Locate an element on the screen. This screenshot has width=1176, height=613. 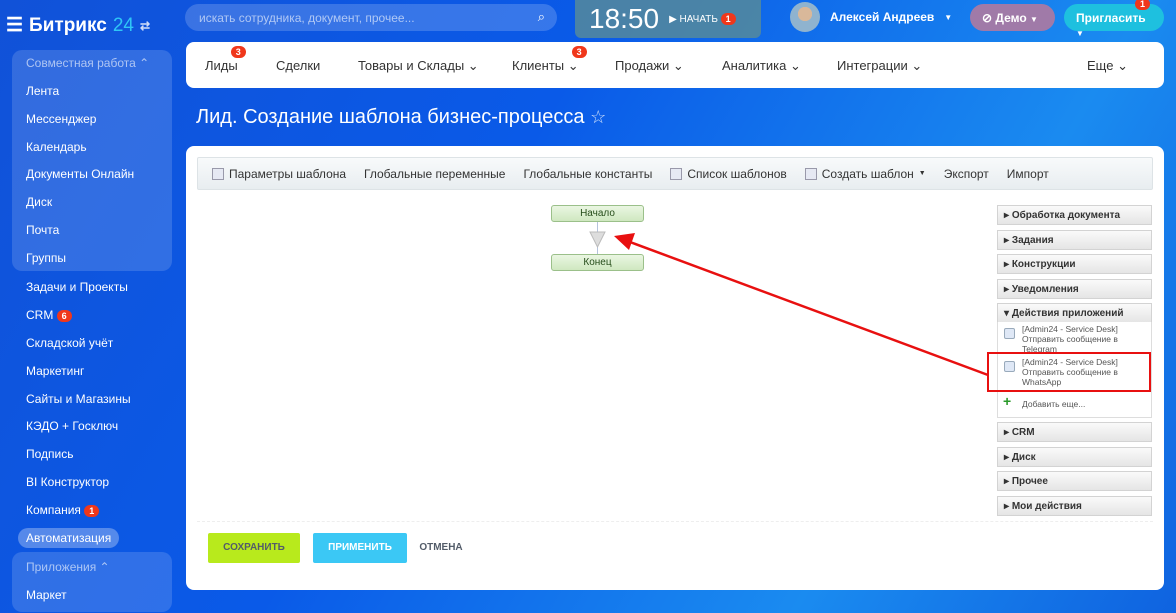
tab-deals: Сделки is located at coordinates (298, 65).